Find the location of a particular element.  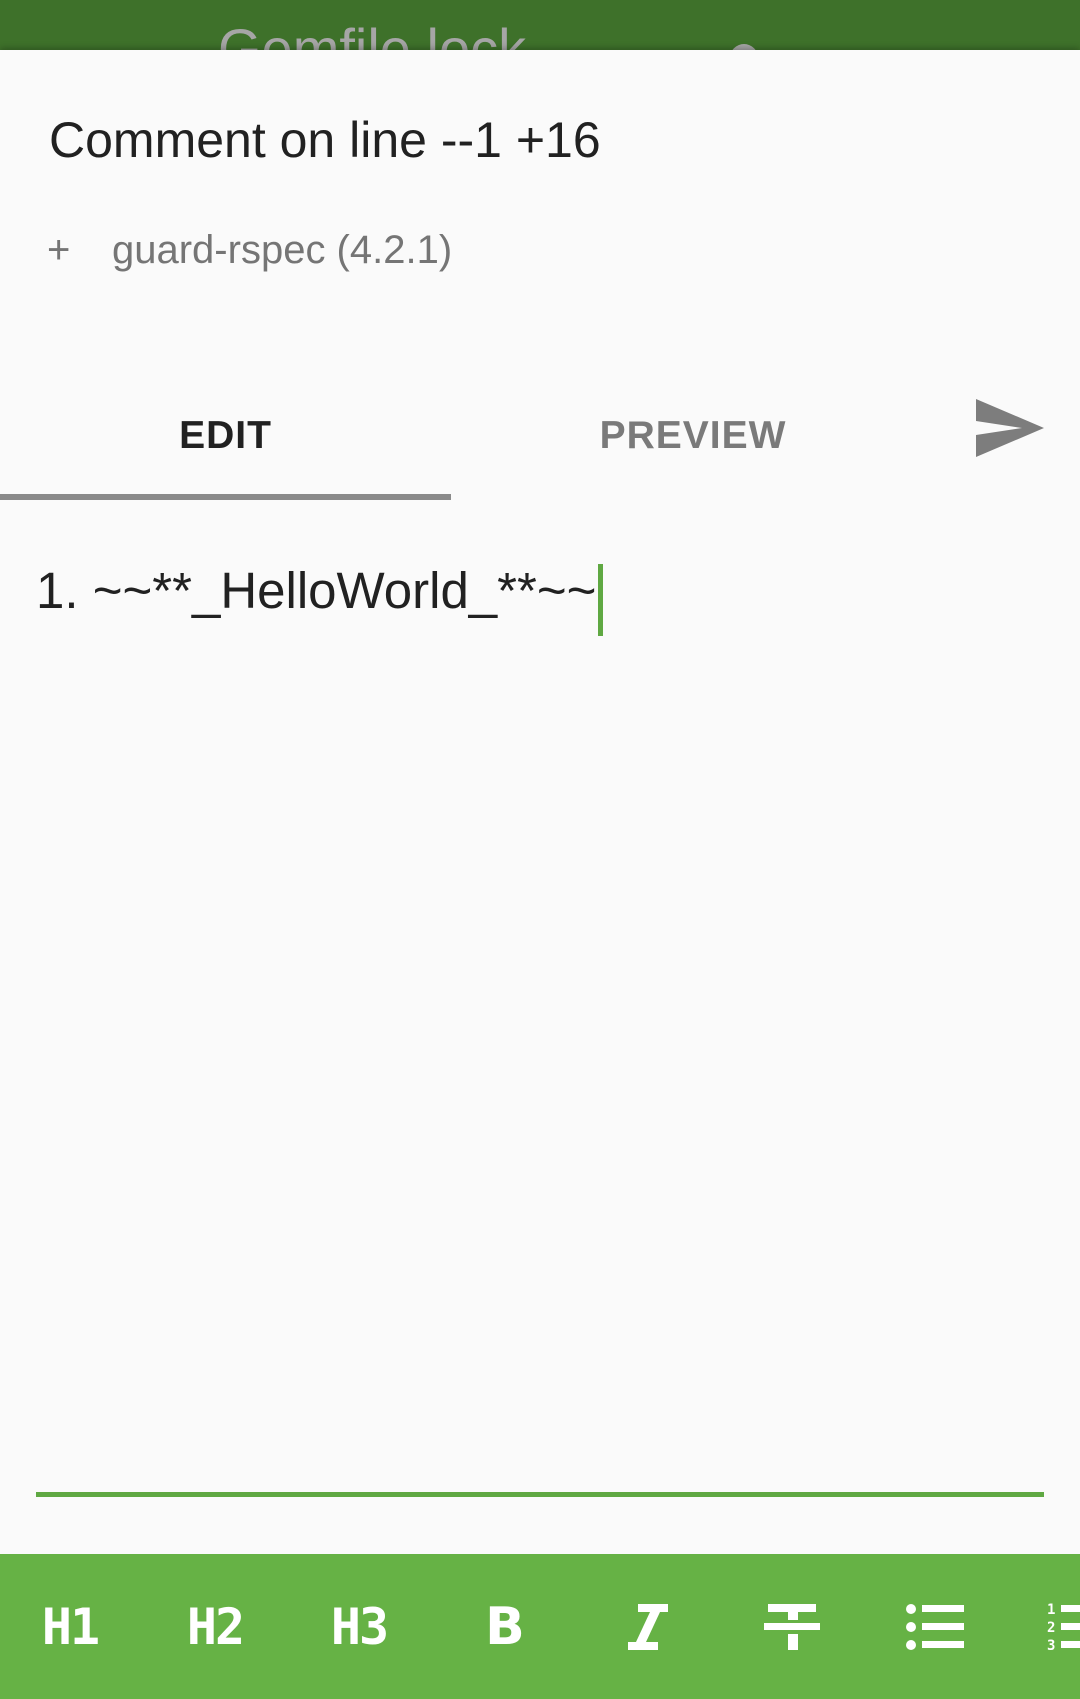

diff-line: + guard-rspec (4.2.1) is located at coordinates (249, 250).